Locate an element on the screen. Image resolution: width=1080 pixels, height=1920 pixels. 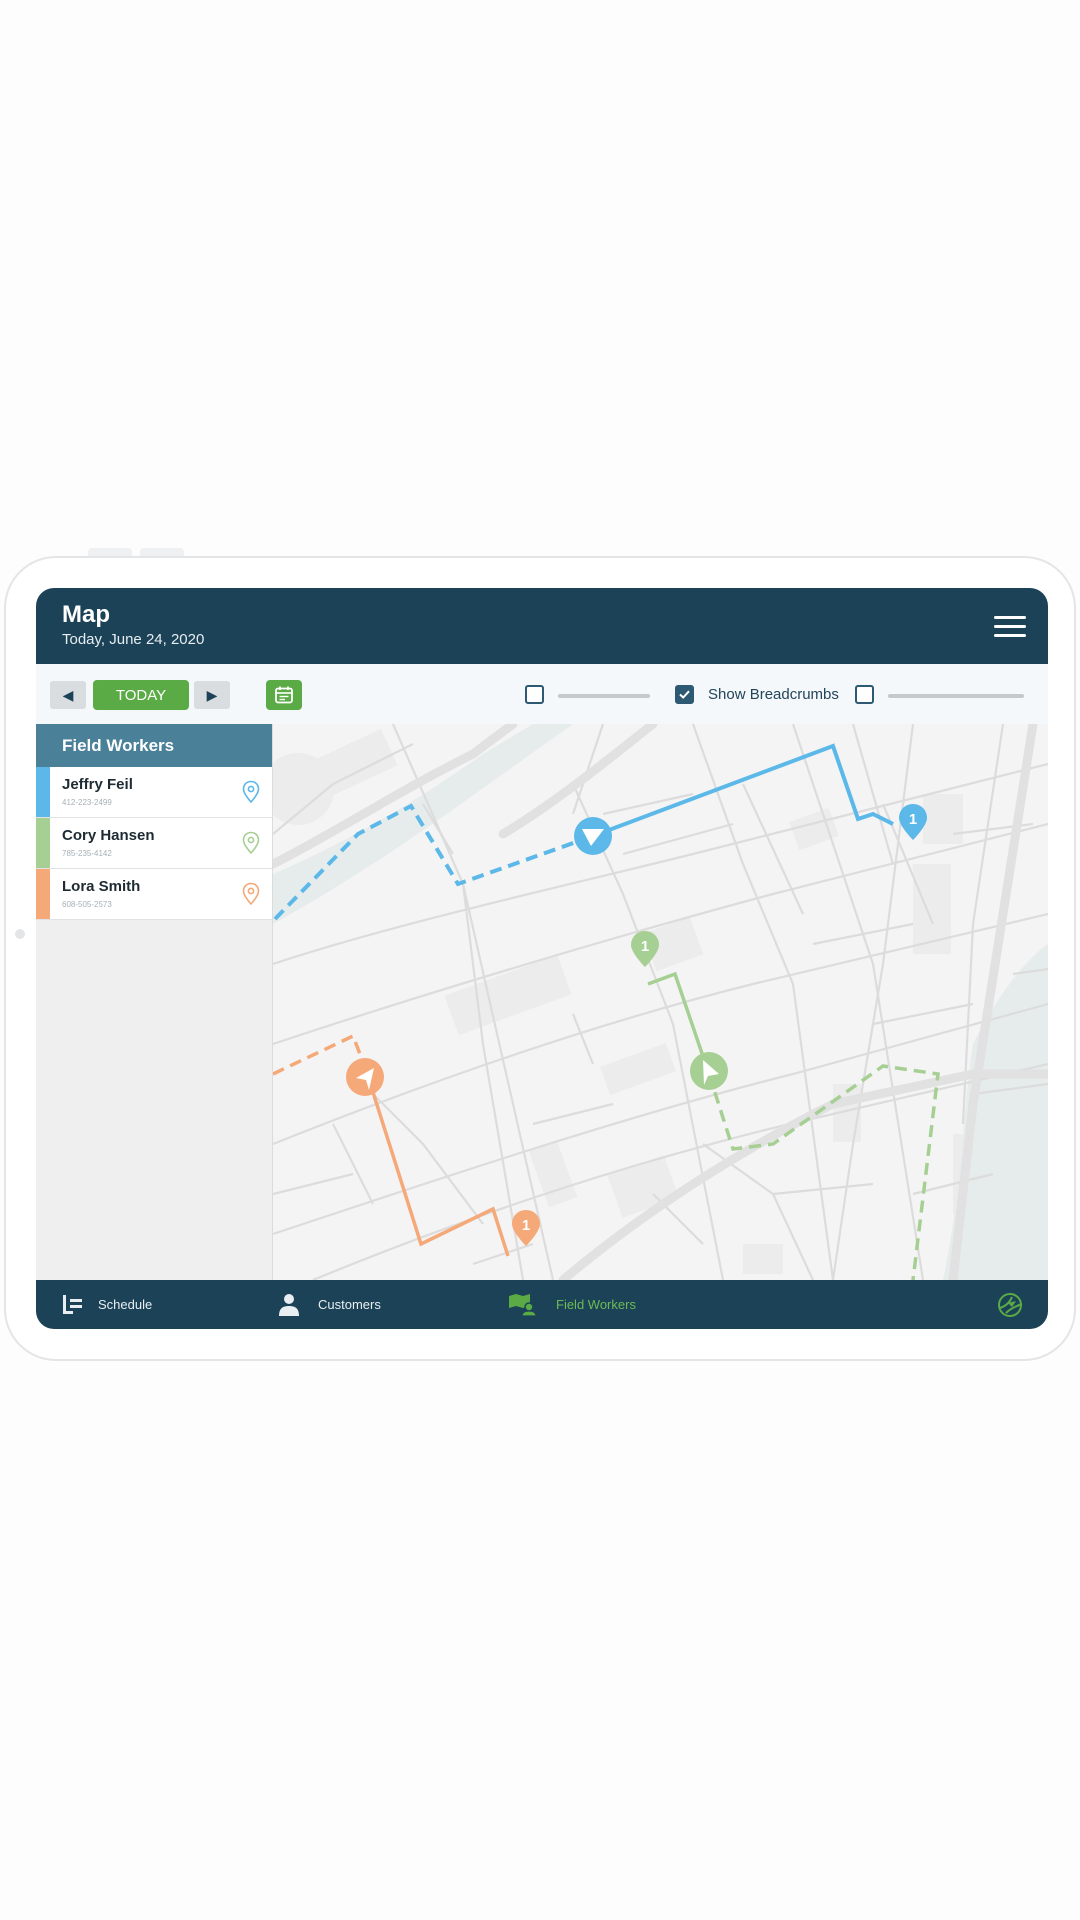
worker-position-marker-jeffry is located at coordinates (593, 836).